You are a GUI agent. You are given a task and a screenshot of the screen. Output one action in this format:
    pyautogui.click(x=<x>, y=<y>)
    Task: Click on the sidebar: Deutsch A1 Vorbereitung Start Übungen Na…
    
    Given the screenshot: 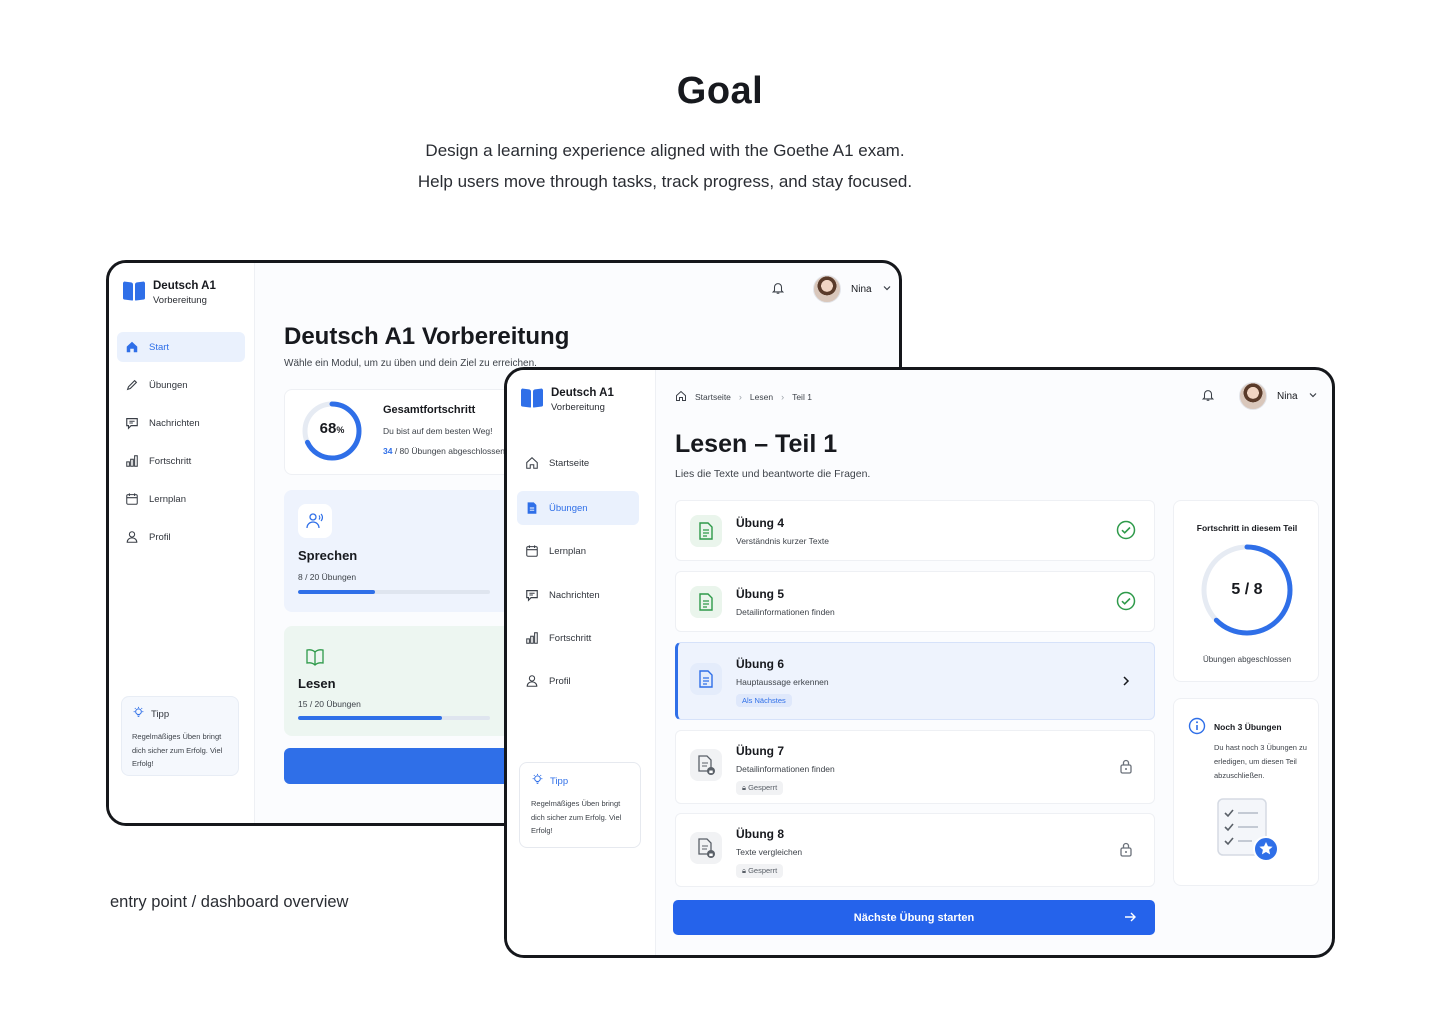 What is the action you would take?
    pyautogui.click(x=182, y=543)
    